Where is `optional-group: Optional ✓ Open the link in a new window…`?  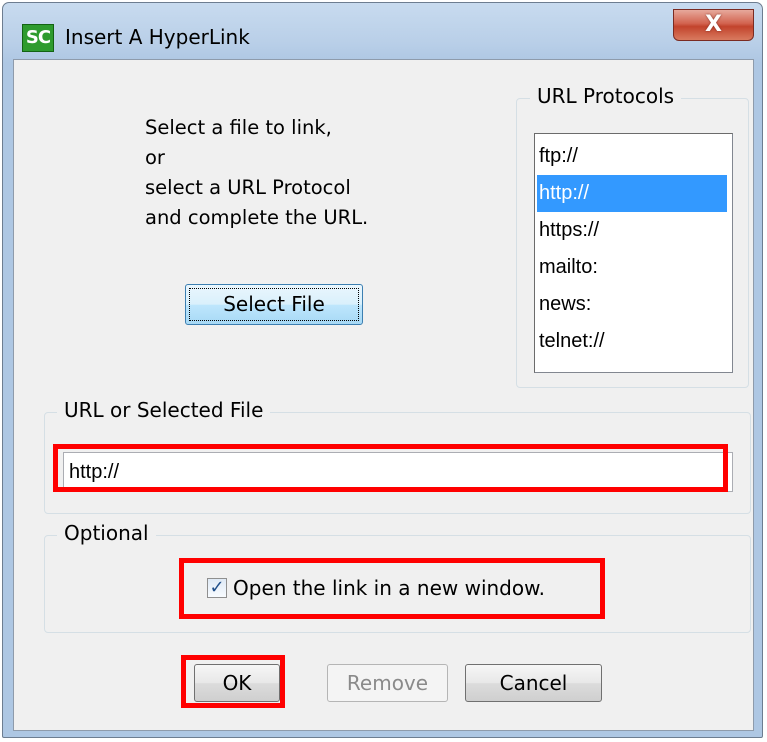 optional-group: Optional ✓ Open the link in a new window… is located at coordinates (397, 577).